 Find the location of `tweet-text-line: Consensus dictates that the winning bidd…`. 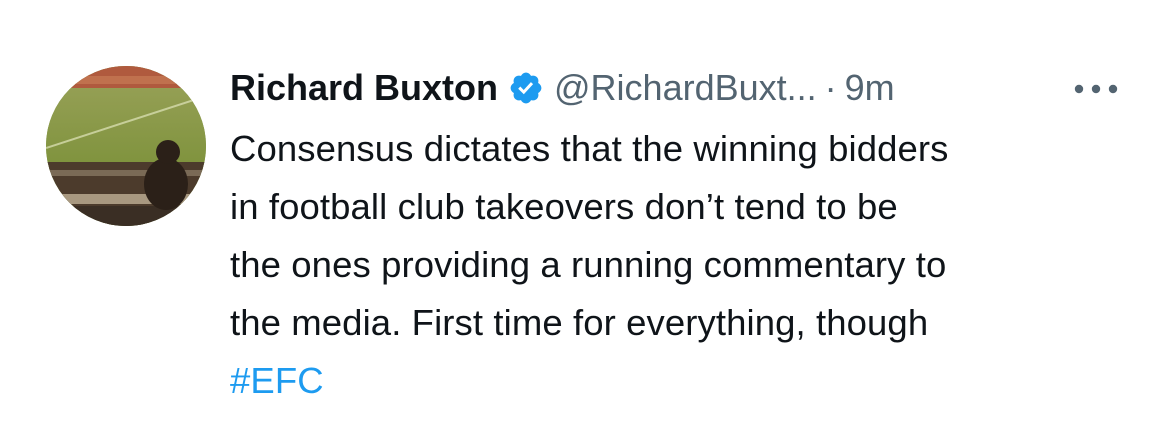

tweet-text-line: Consensus dictates that the winning bidd… is located at coordinates (589, 148).